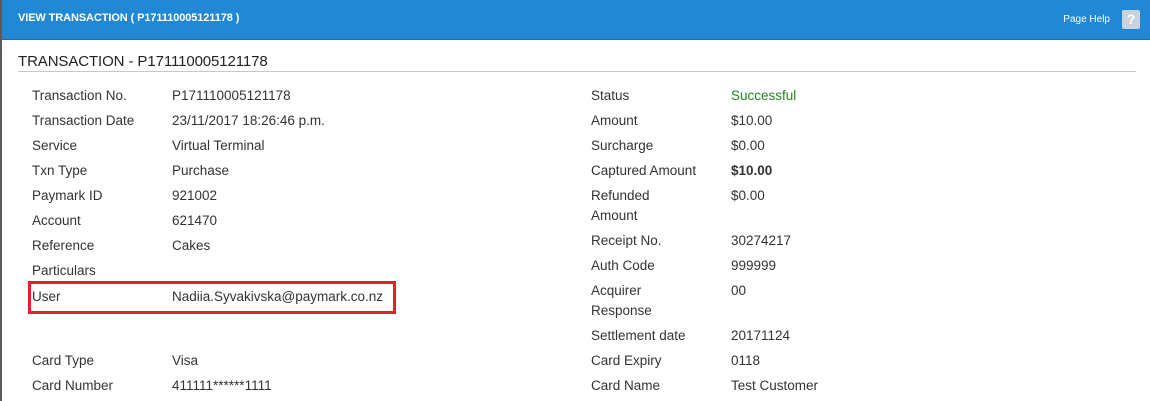 Image resolution: width=1150 pixels, height=401 pixels. Describe the element at coordinates (638, 335) in the screenshot. I see `field-label: Settlement date` at that location.